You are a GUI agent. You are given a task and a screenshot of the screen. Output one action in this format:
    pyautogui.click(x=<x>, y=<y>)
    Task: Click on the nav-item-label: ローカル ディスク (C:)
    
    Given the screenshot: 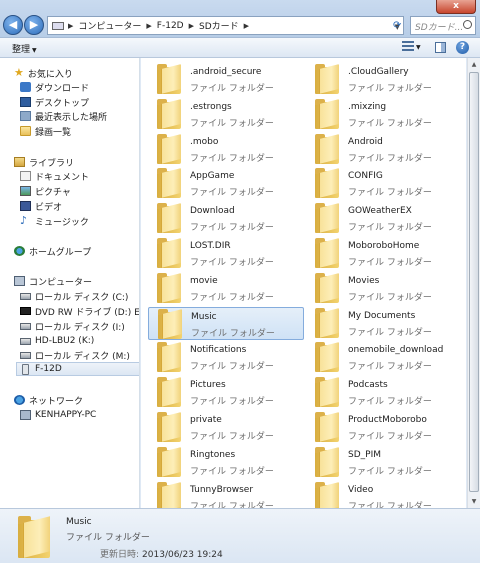 What is the action you would take?
    pyautogui.click(x=82, y=297)
    